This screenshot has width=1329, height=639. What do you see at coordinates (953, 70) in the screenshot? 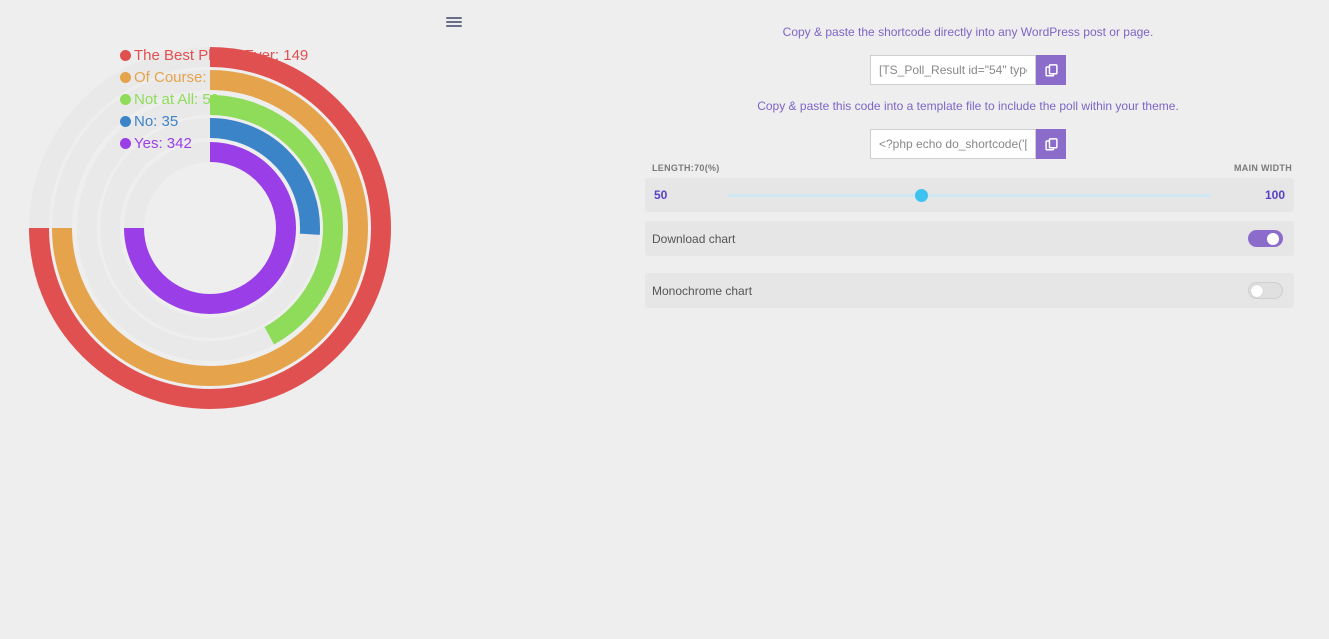
I see `shortcode-input` at bounding box center [953, 70].